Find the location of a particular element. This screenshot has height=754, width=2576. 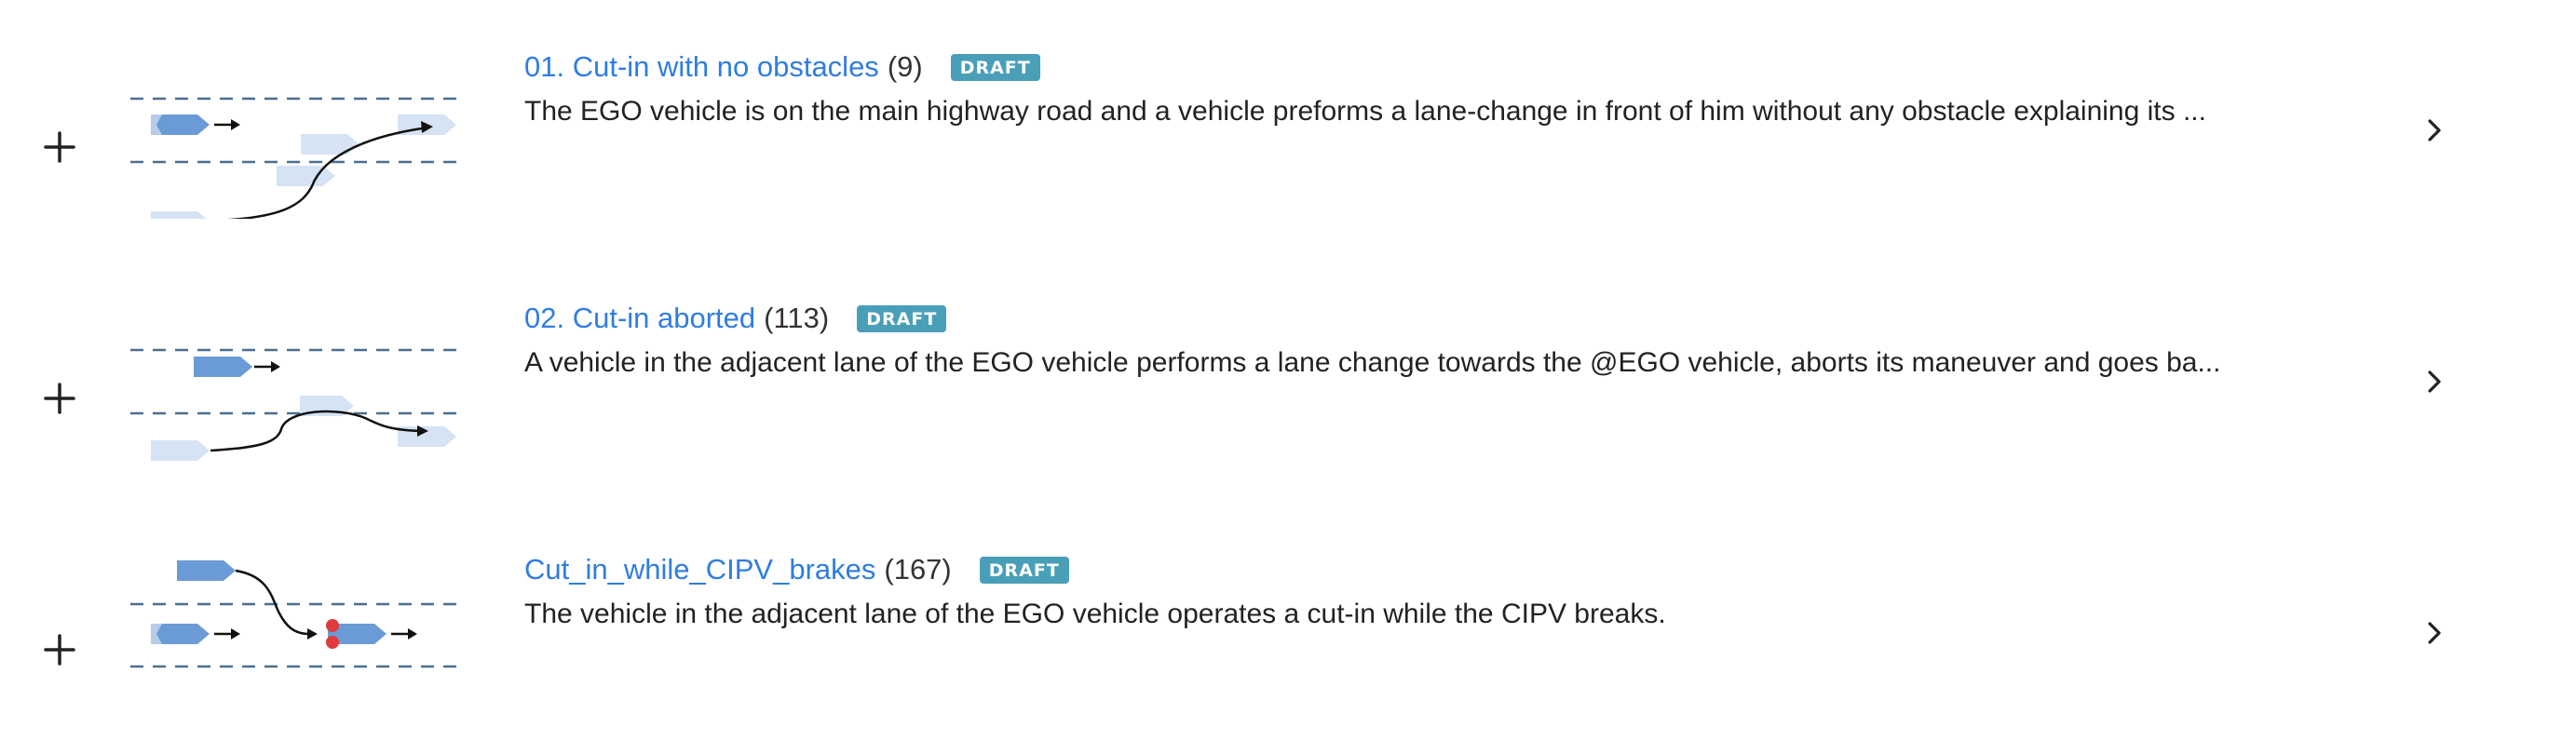

ego-vehicle is located at coordinates (223, 367).